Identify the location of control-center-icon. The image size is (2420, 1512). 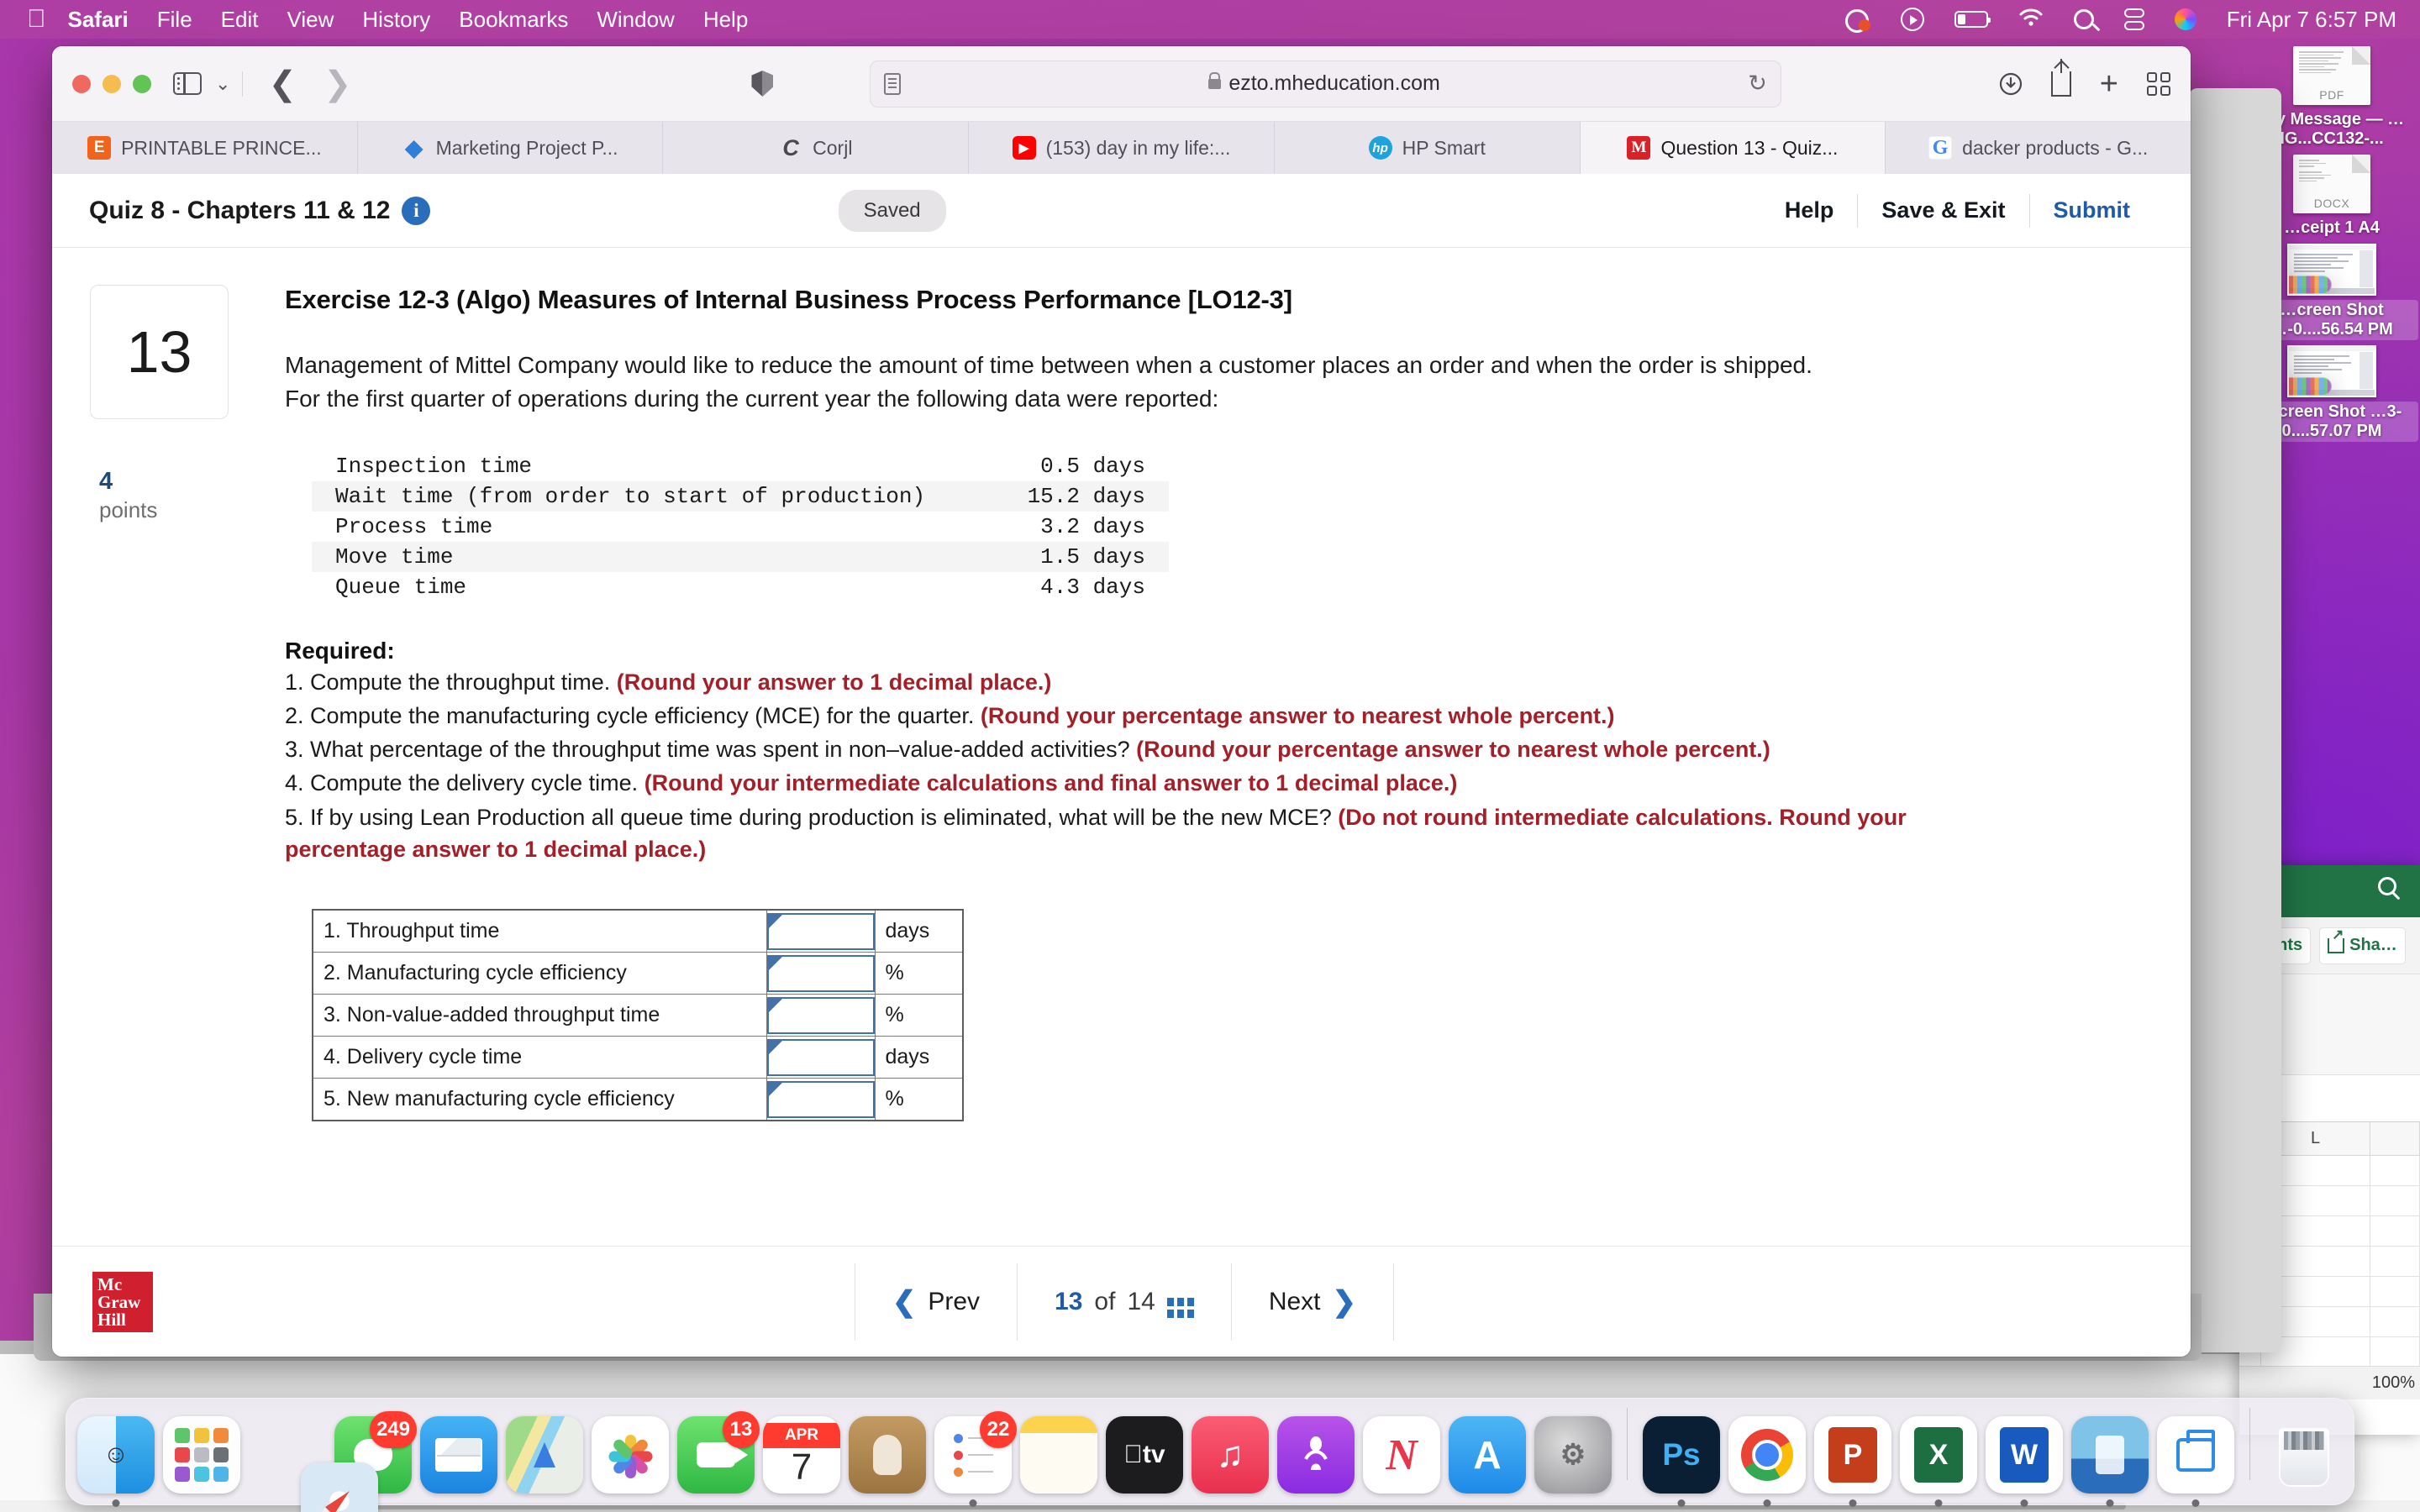
(2133, 19).